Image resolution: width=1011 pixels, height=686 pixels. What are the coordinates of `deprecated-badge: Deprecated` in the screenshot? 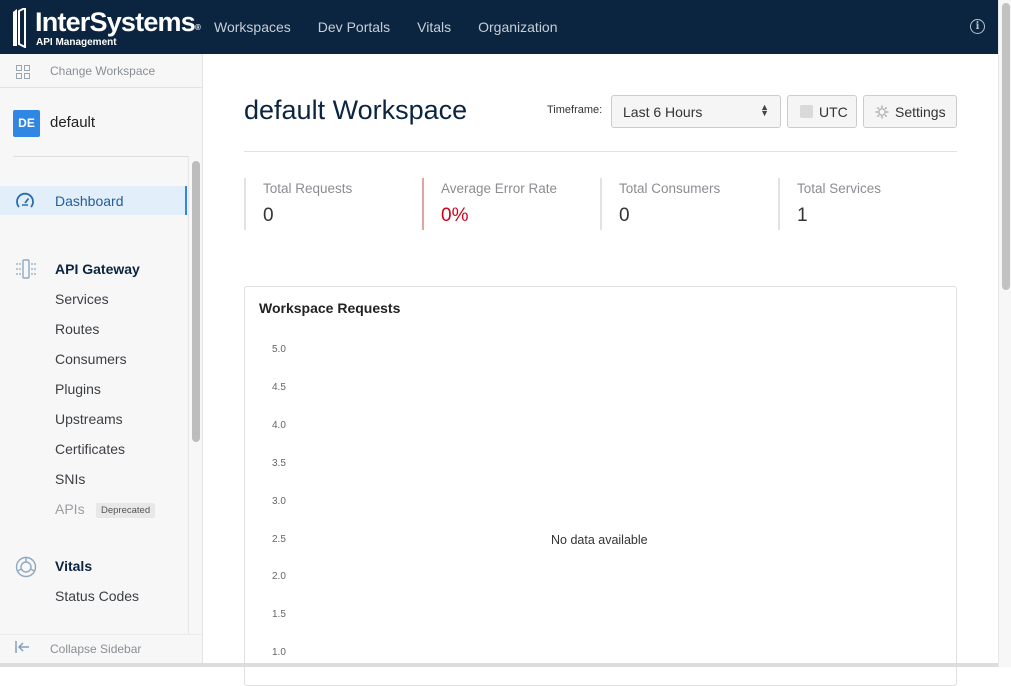 It's located at (126, 510).